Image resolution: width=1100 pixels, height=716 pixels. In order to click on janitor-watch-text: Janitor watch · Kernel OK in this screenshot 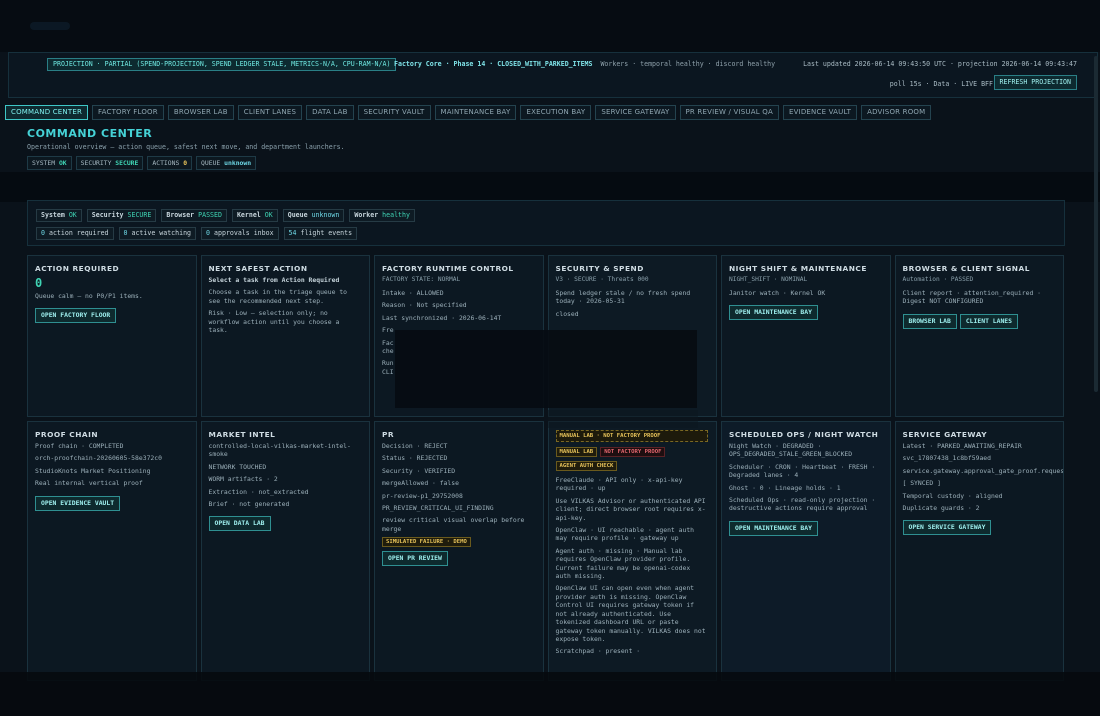, I will do `click(777, 293)`.